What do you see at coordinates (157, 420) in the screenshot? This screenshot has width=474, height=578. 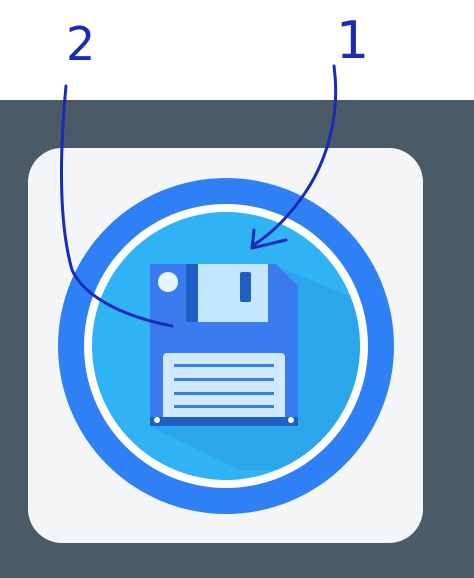 I see `screw-left` at bounding box center [157, 420].